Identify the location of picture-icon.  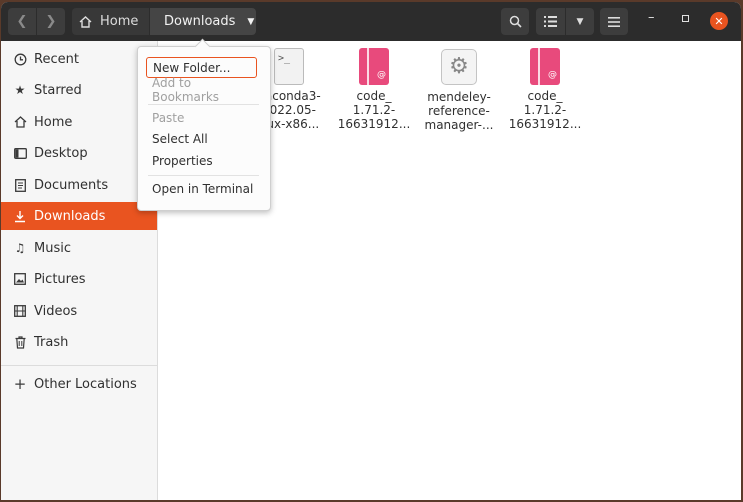
(20, 279).